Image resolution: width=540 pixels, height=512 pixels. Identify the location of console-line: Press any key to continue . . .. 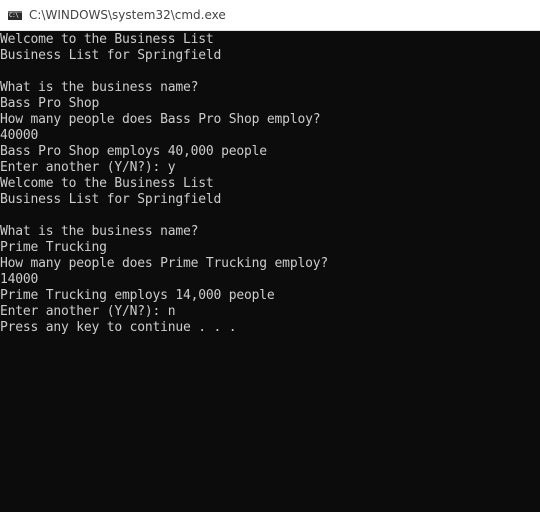
(118, 327).